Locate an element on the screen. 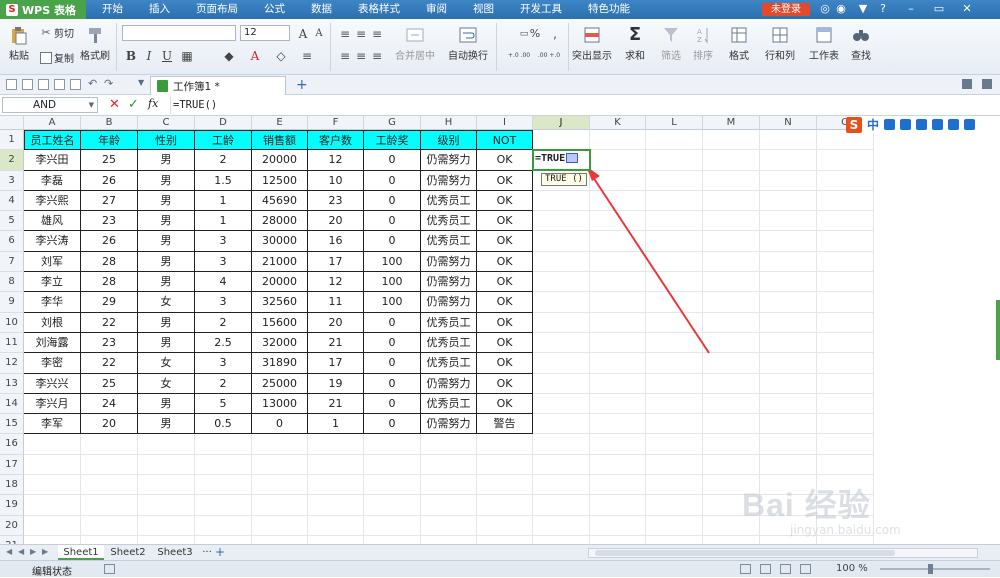  copy-button: 复制 is located at coordinates (57, 57).